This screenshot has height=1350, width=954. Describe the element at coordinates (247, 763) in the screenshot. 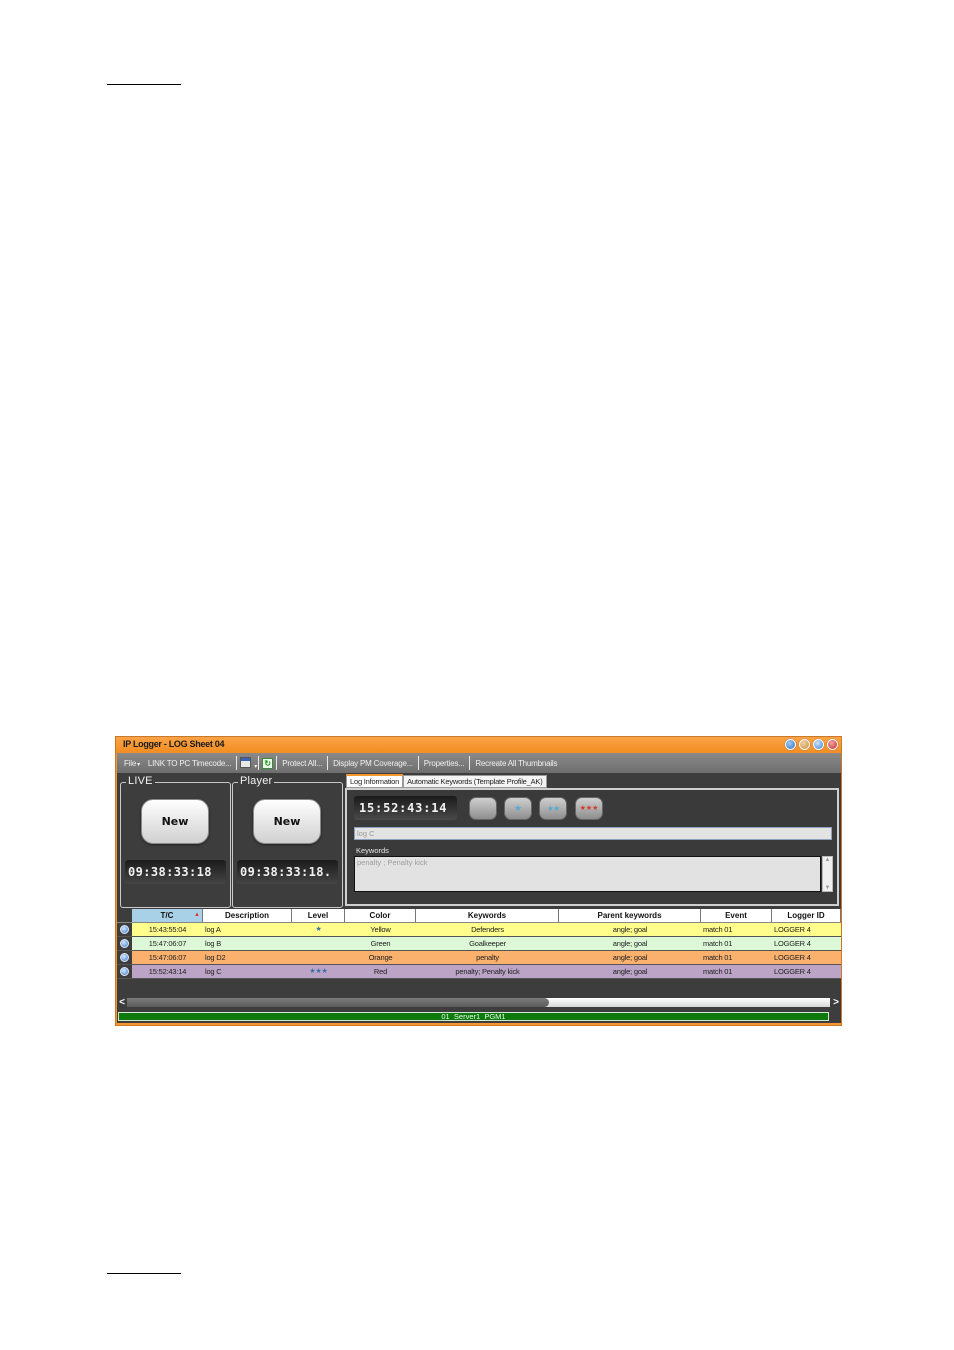

I see `calendar-button: ▾` at that location.